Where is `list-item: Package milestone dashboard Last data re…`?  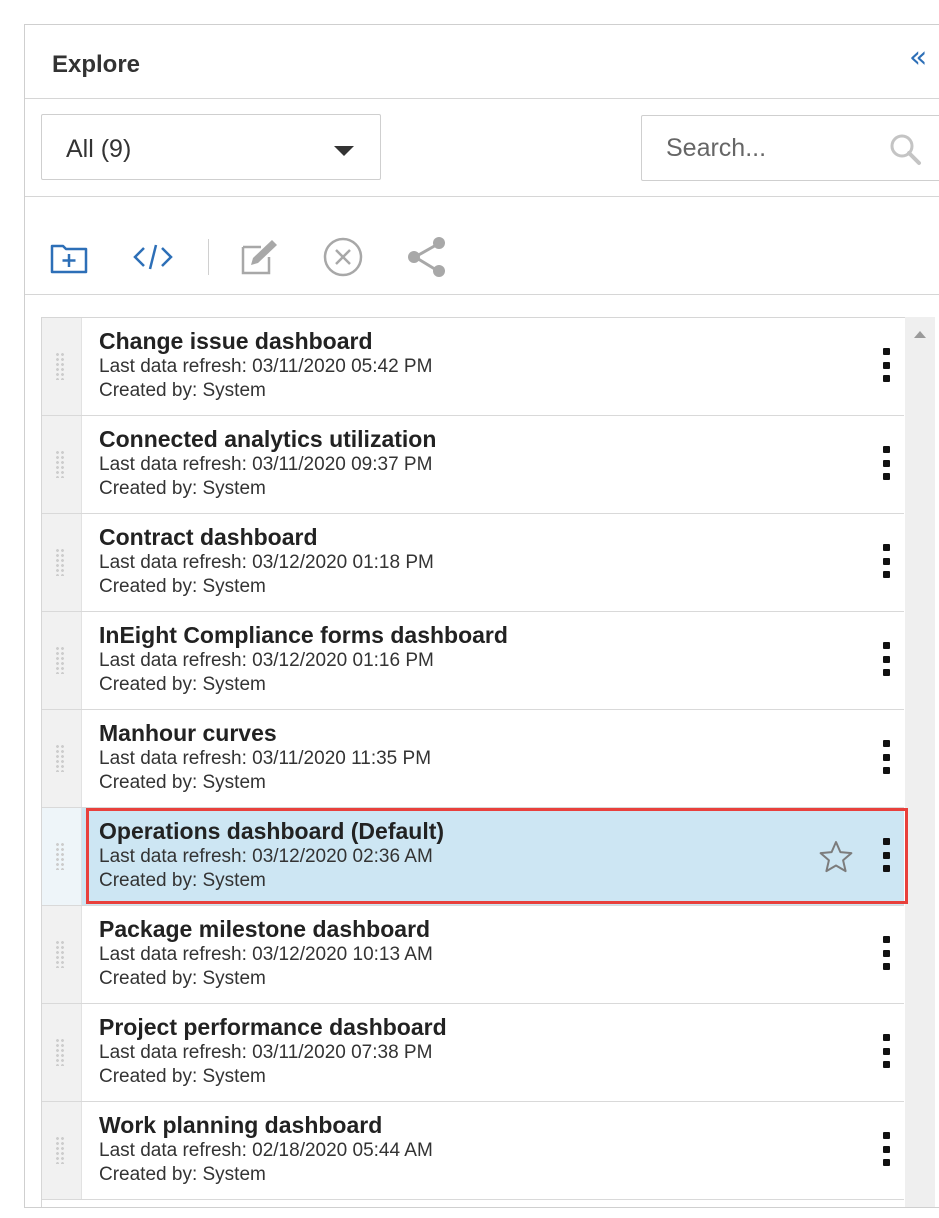
list-item: Package milestone dashboard Last data re… is located at coordinates (473, 955).